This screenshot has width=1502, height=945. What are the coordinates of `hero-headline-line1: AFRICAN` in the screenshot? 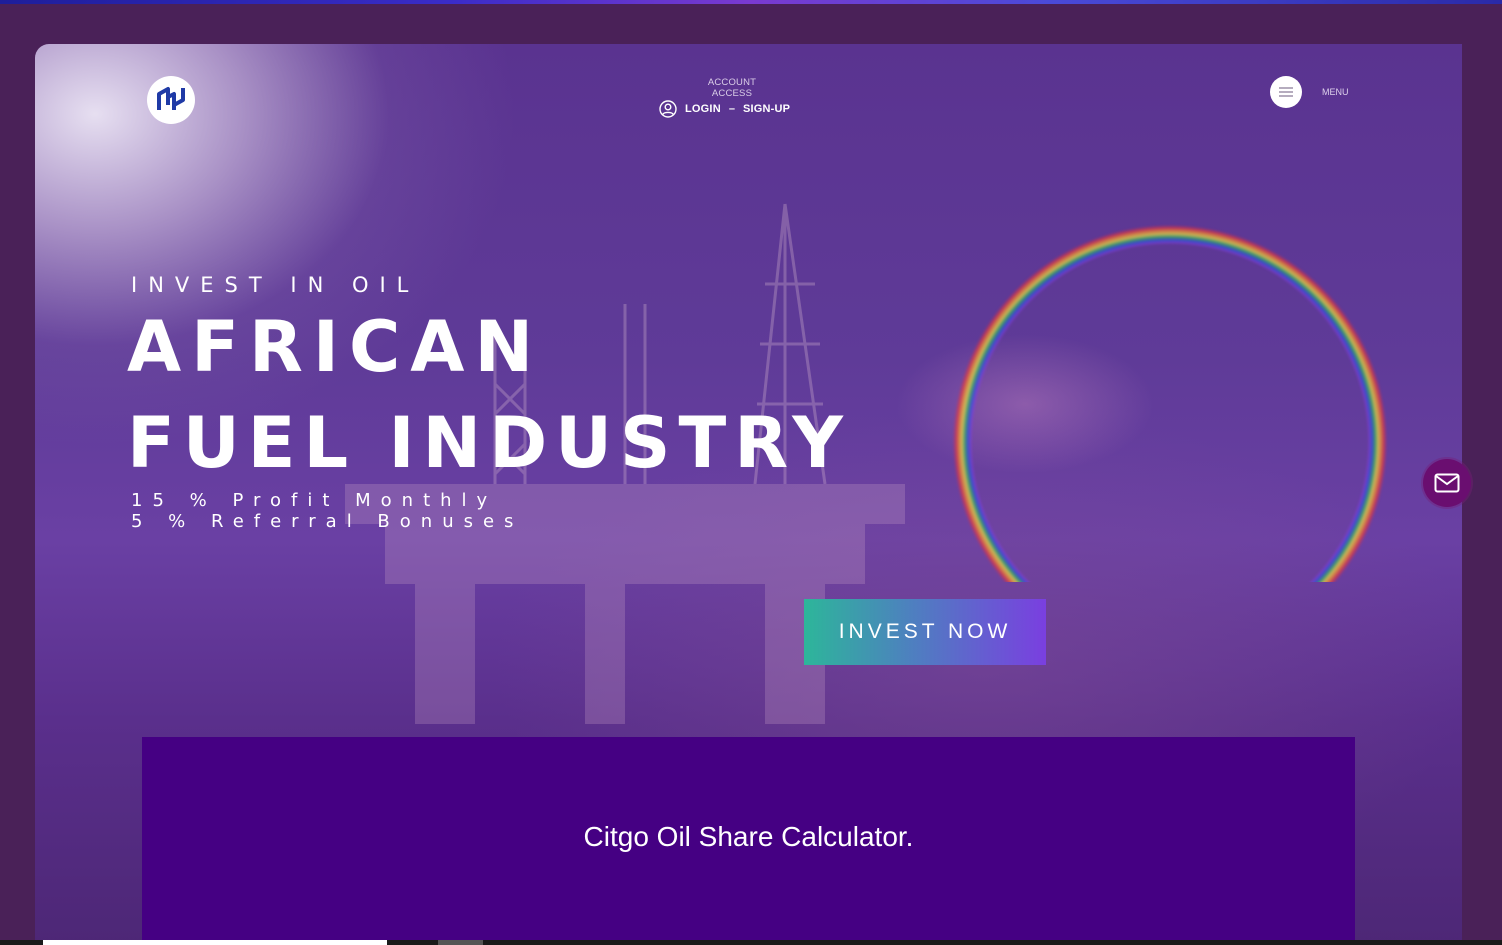 It's located at (335, 347).